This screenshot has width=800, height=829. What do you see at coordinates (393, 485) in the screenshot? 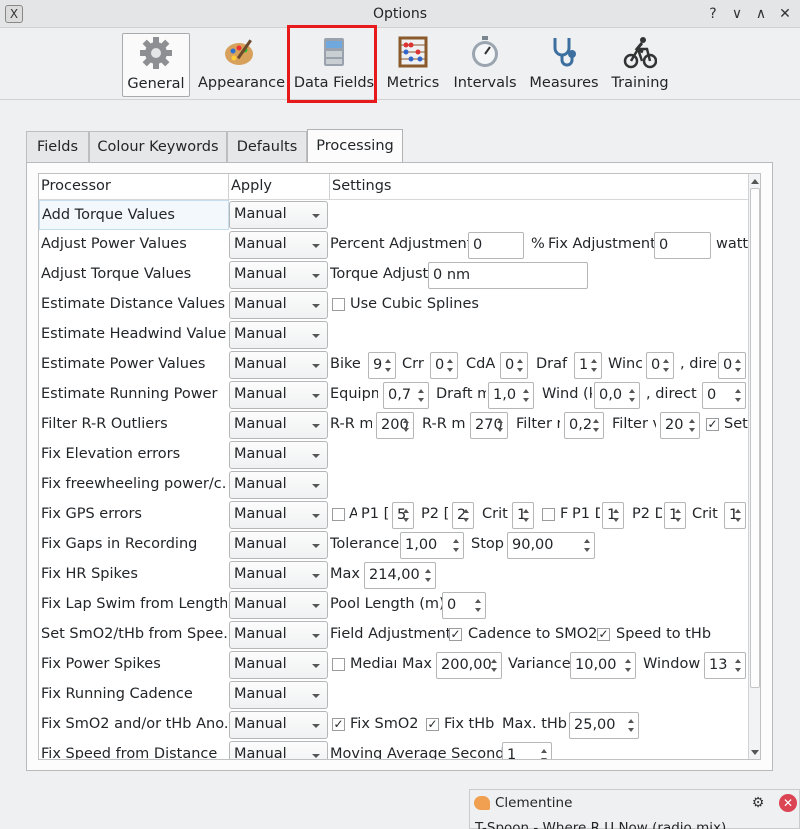
I see `table-row: Fix freewheeling power/c... Manual` at bounding box center [393, 485].